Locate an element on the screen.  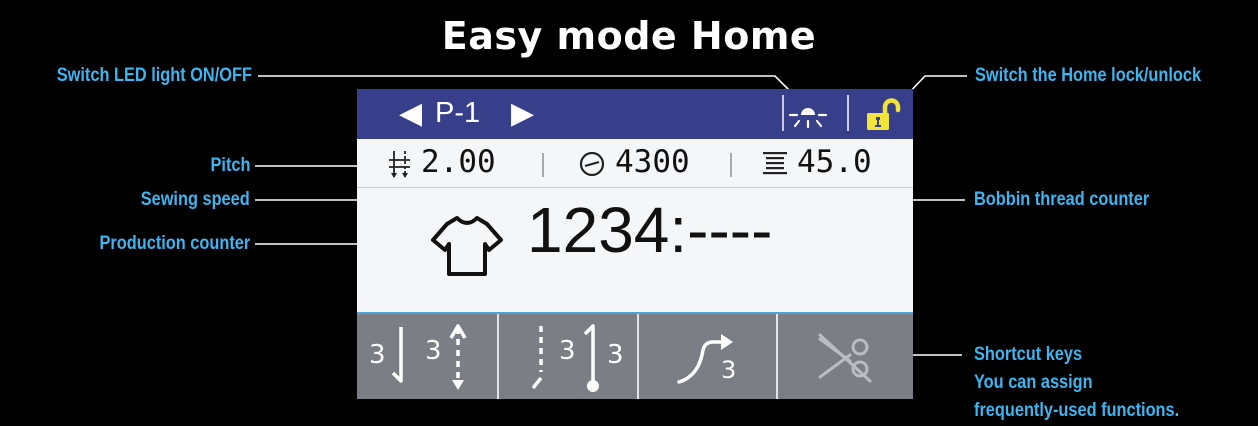
thread-trim-icon is located at coordinates (845, 358).